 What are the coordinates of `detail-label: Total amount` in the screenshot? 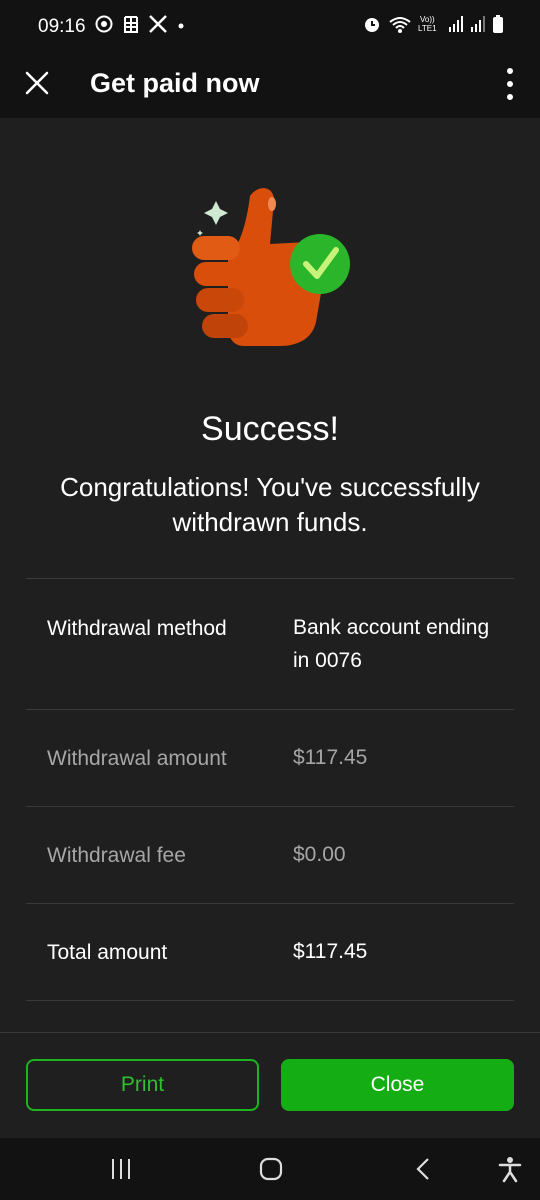 It's located at (107, 952).